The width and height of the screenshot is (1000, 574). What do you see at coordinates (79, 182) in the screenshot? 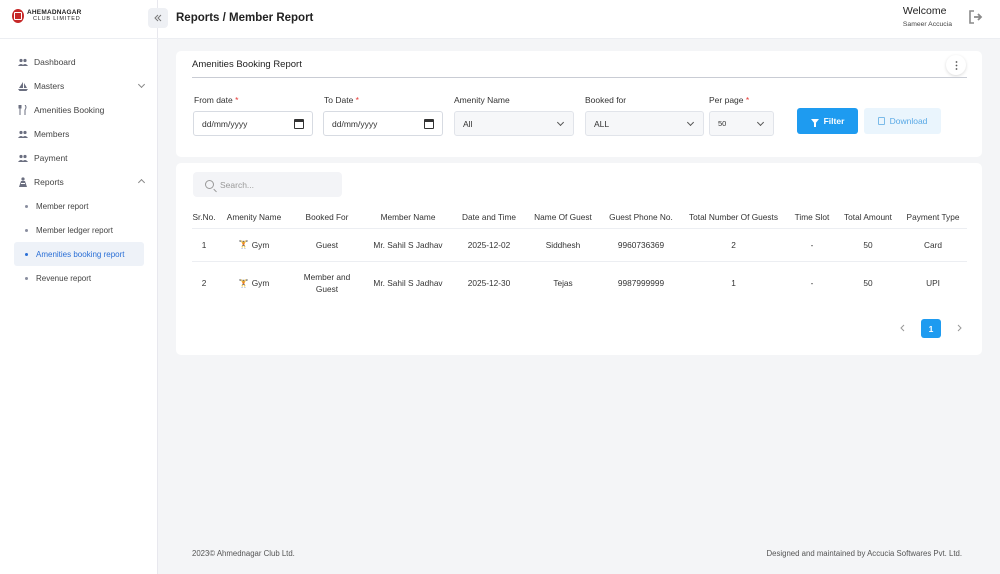
I see `sidebar-item-reports: Reports` at bounding box center [79, 182].